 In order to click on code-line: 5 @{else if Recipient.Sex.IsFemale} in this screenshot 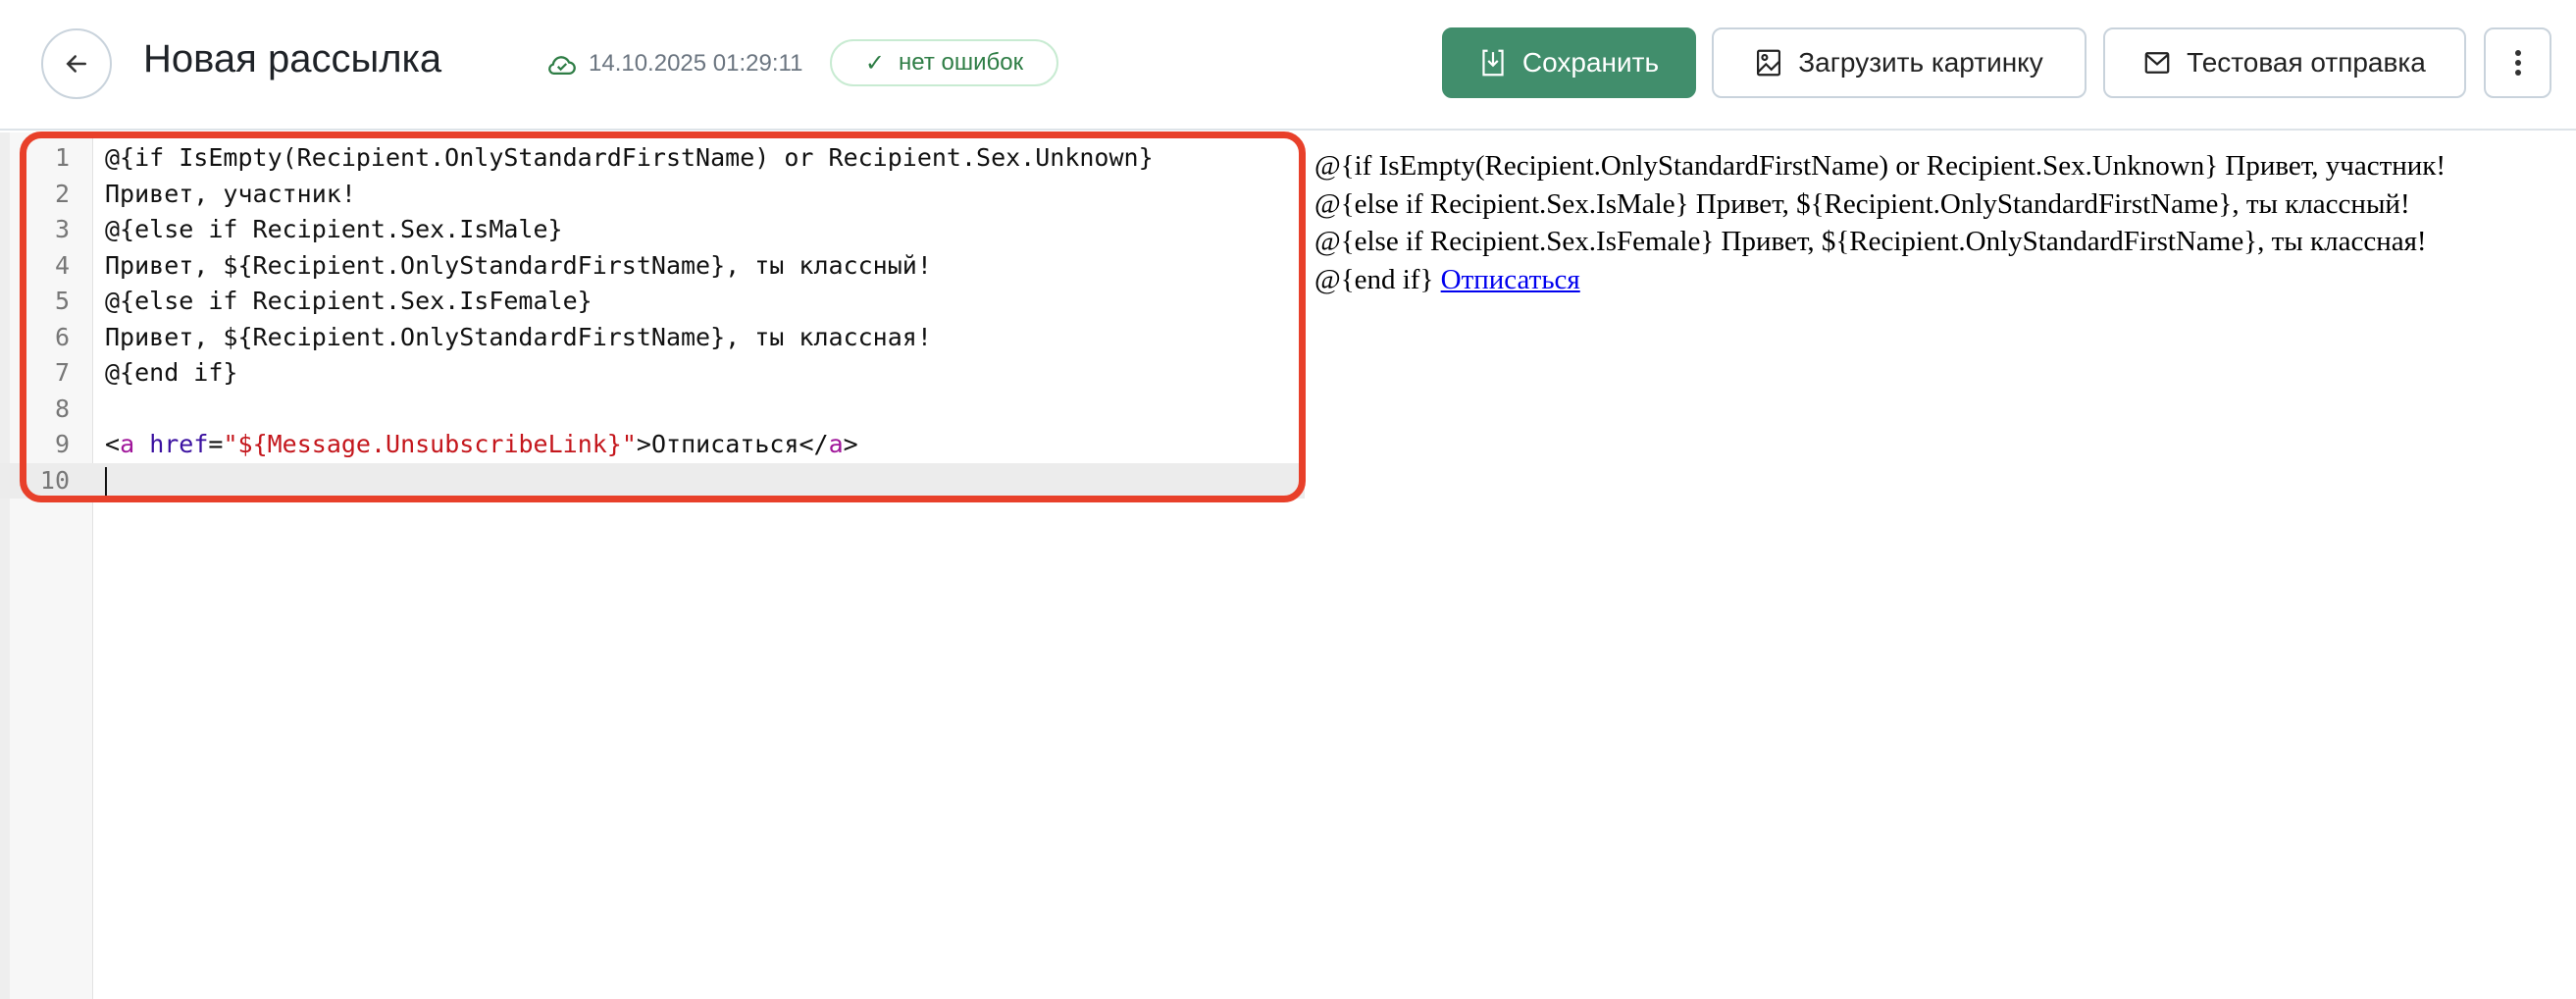, I will do `click(652, 302)`.